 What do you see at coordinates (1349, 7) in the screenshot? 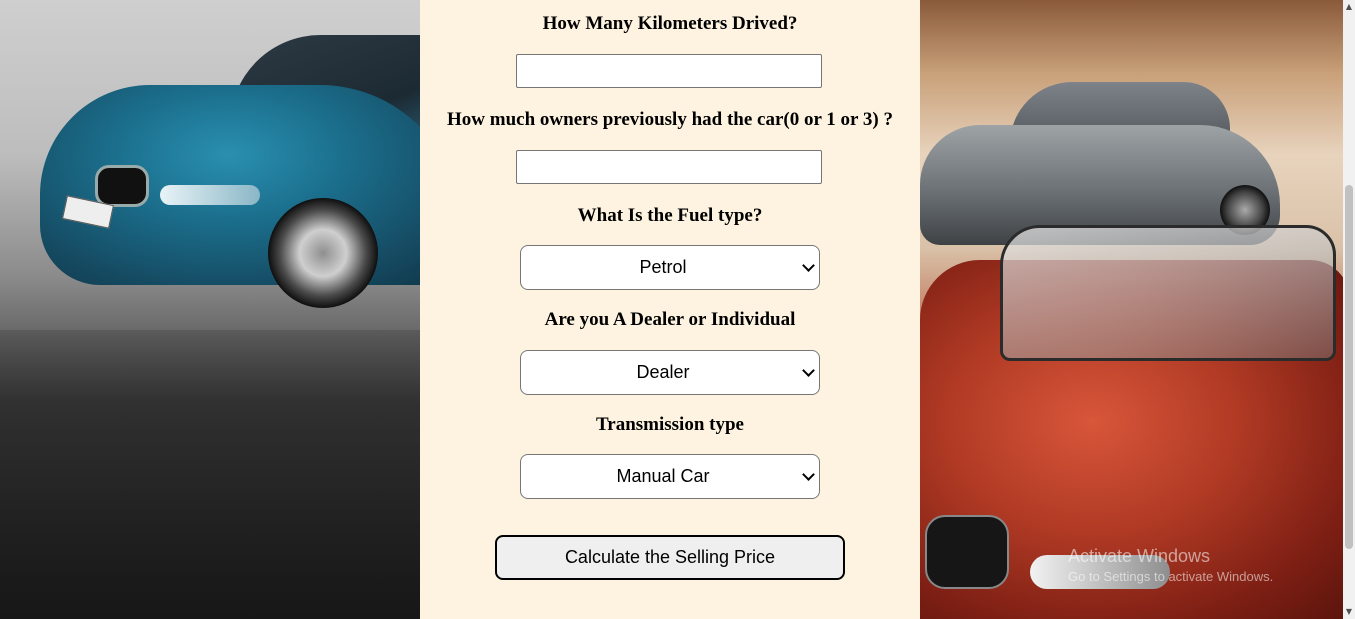
I see `scroll-up-arrow-icon: ▲` at bounding box center [1349, 7].